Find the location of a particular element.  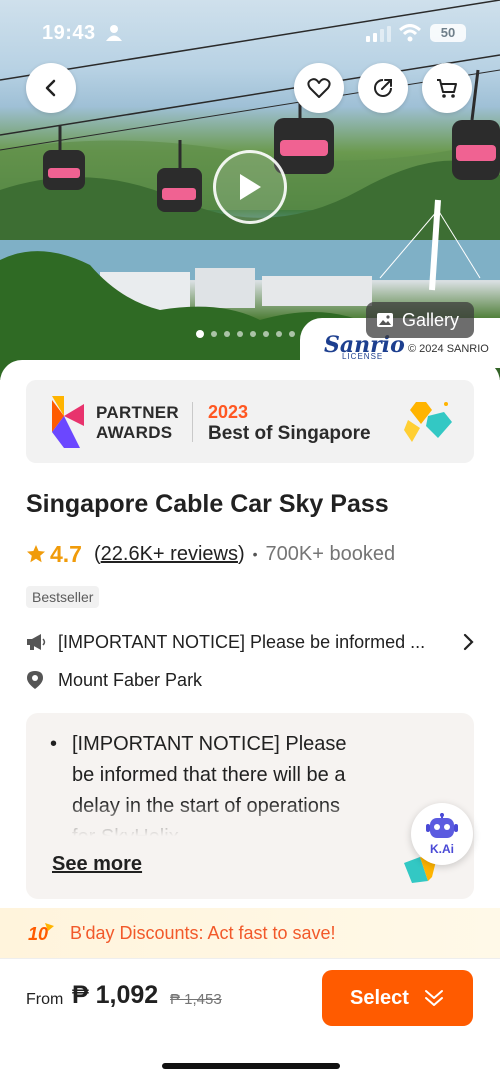

signal-icon is located at coordinates (378, 34).